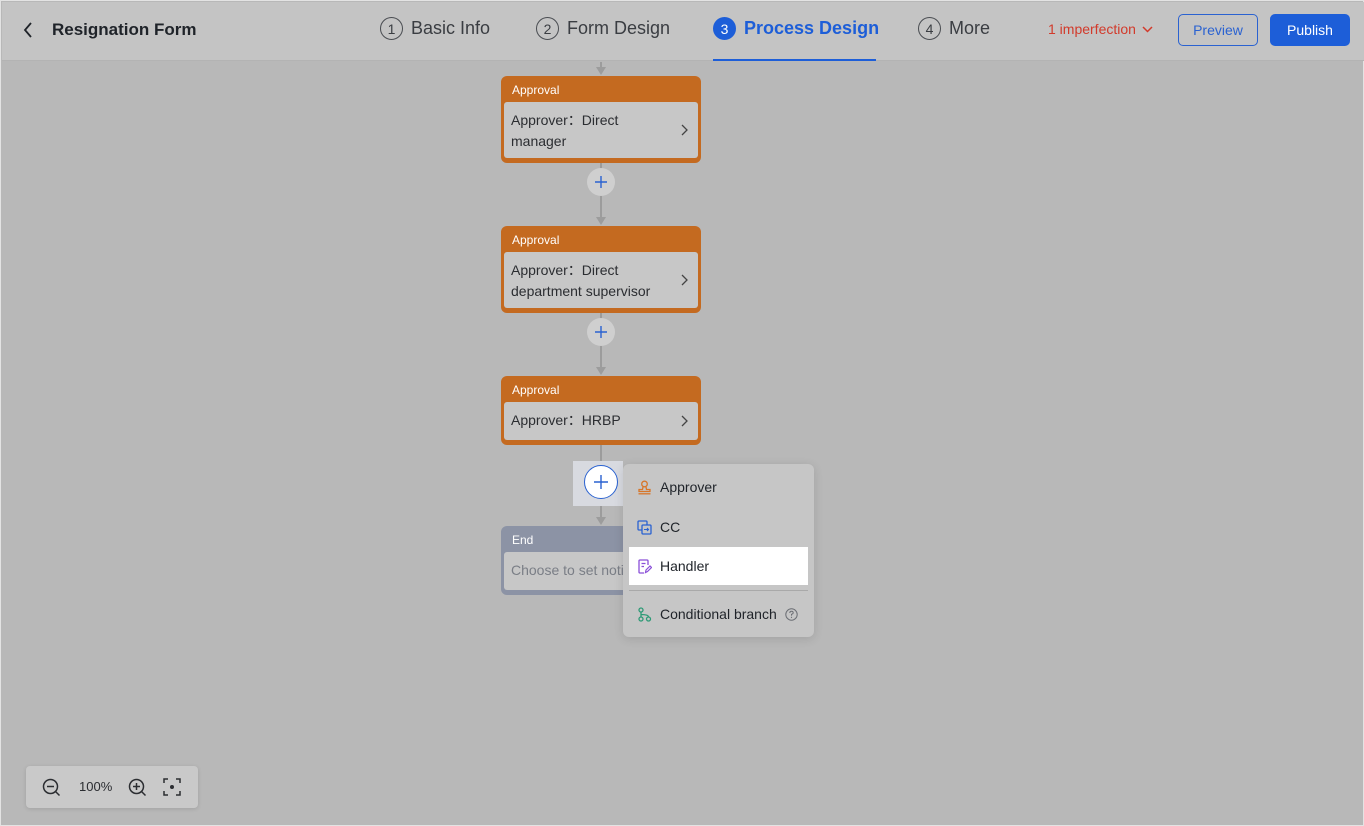  I want to click on node-content: Approver：Direct department supervisor, so click(601, 280).